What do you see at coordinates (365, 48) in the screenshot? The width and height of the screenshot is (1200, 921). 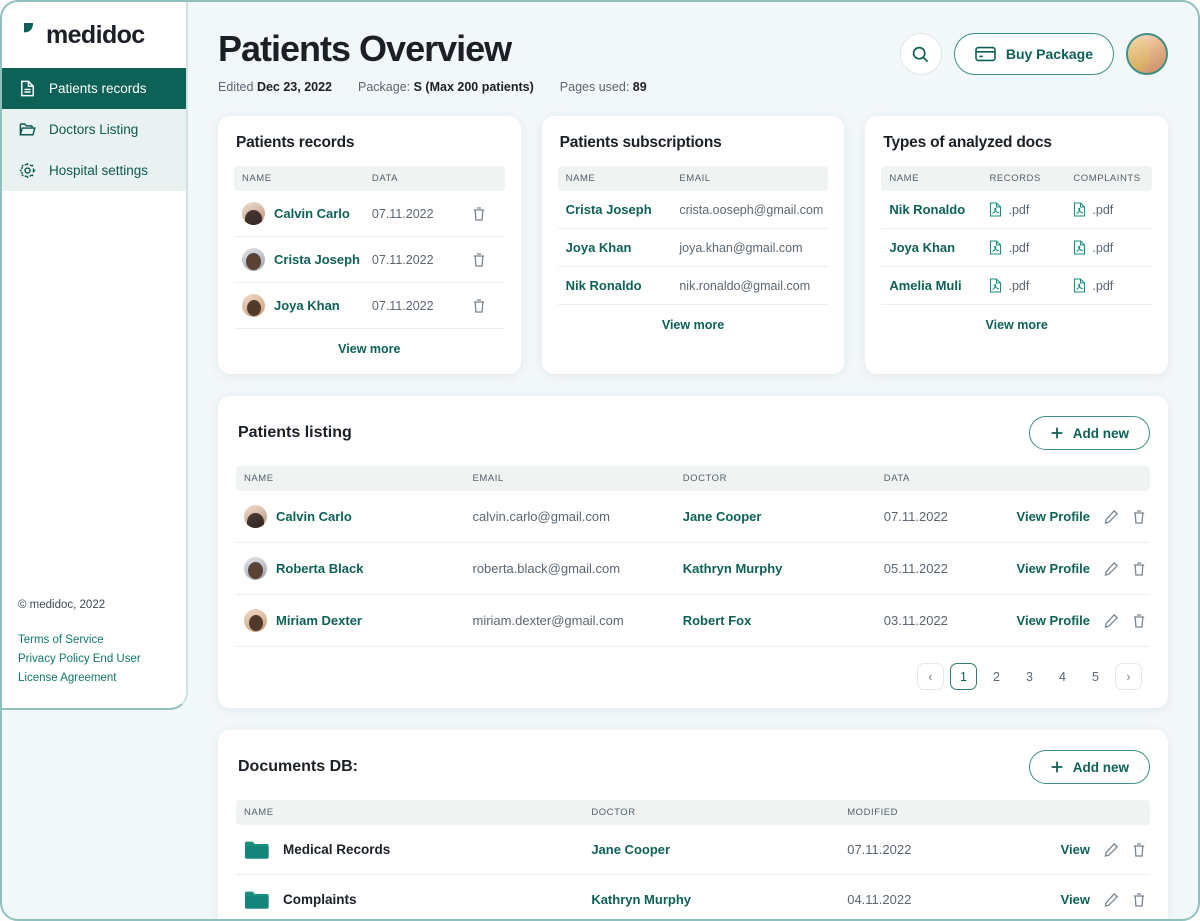 I see `page-title: Patients Overview` at bounding box center [365, 48].